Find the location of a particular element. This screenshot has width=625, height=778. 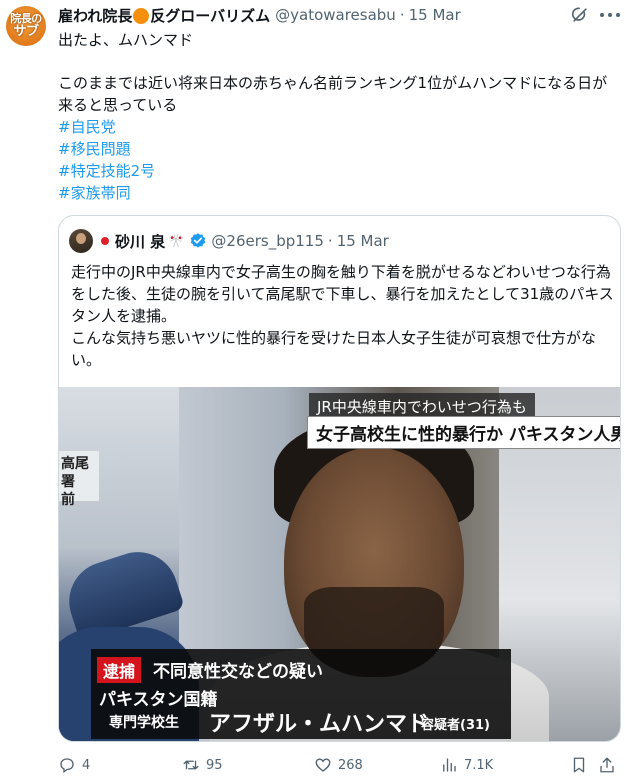

like-count: 268 is located at coordinates (350, 765).